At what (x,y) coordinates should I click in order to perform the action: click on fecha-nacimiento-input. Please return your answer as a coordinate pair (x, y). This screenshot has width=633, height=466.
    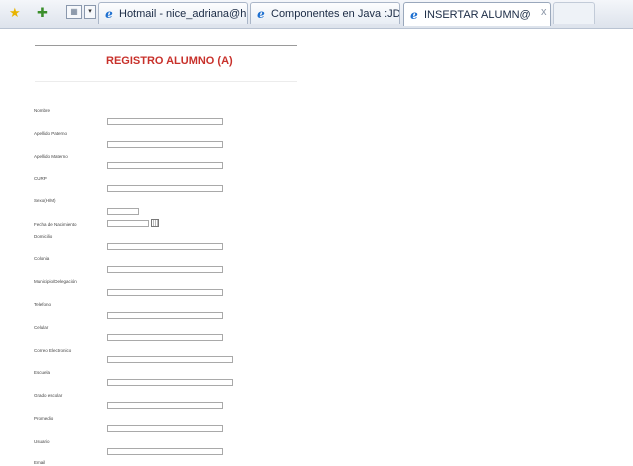
    Looking at the image, I should click on (128, 223).